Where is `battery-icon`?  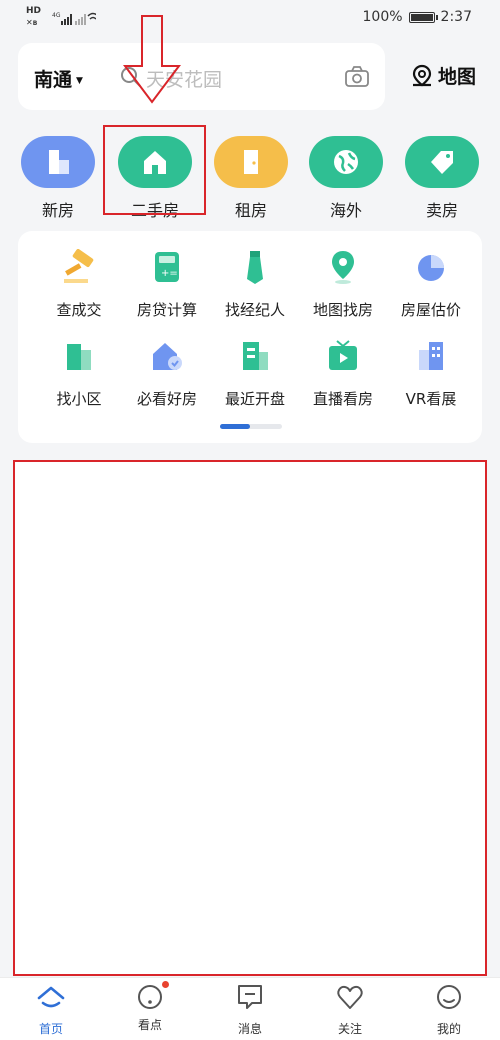
battery-icon is located at coordinates (423, 17).